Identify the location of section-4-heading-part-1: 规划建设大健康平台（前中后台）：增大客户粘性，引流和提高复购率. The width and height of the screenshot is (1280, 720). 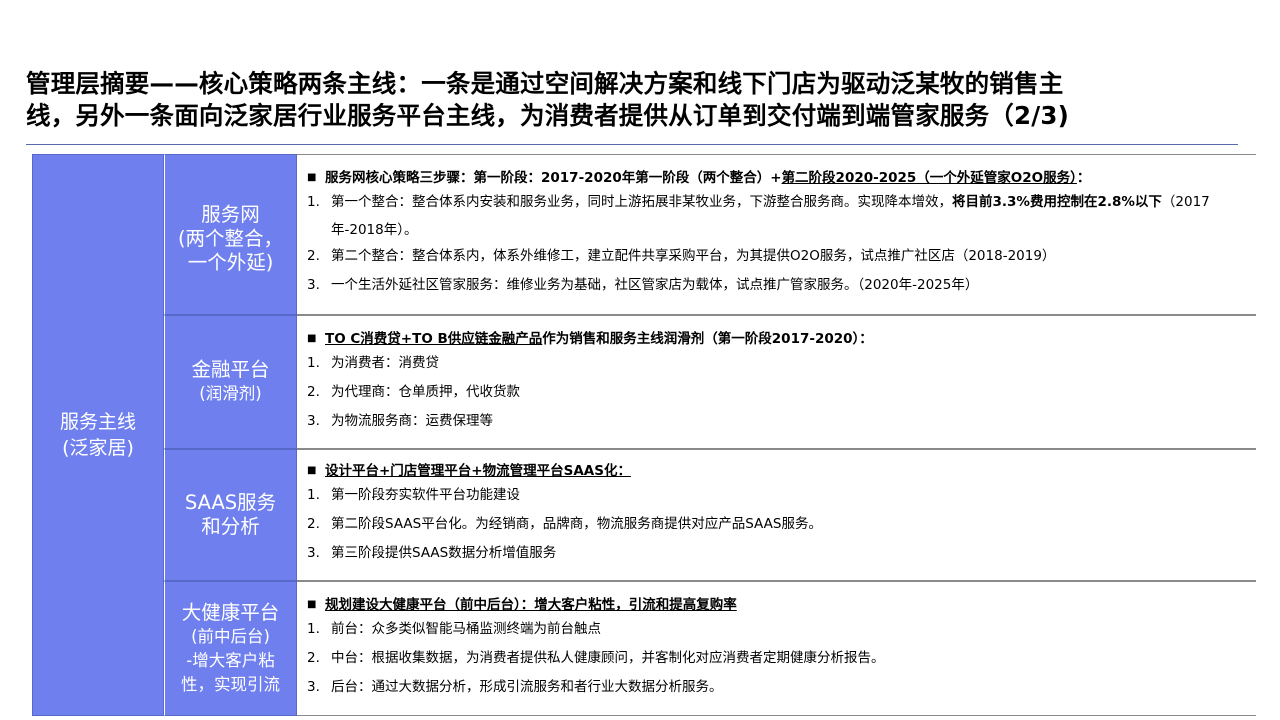
(531, 605).